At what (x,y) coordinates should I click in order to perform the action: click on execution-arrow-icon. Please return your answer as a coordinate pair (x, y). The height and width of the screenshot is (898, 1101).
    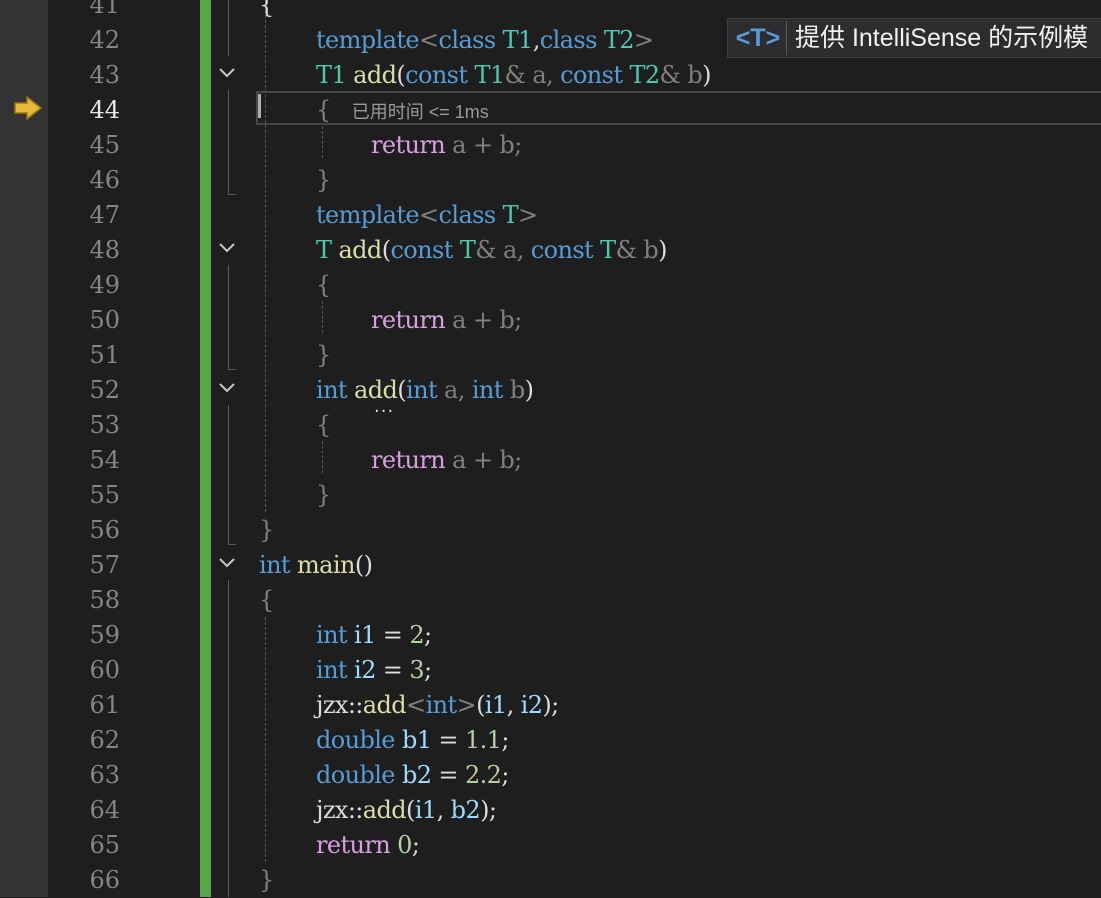
    Looking at the image, I should click on (28, 108).